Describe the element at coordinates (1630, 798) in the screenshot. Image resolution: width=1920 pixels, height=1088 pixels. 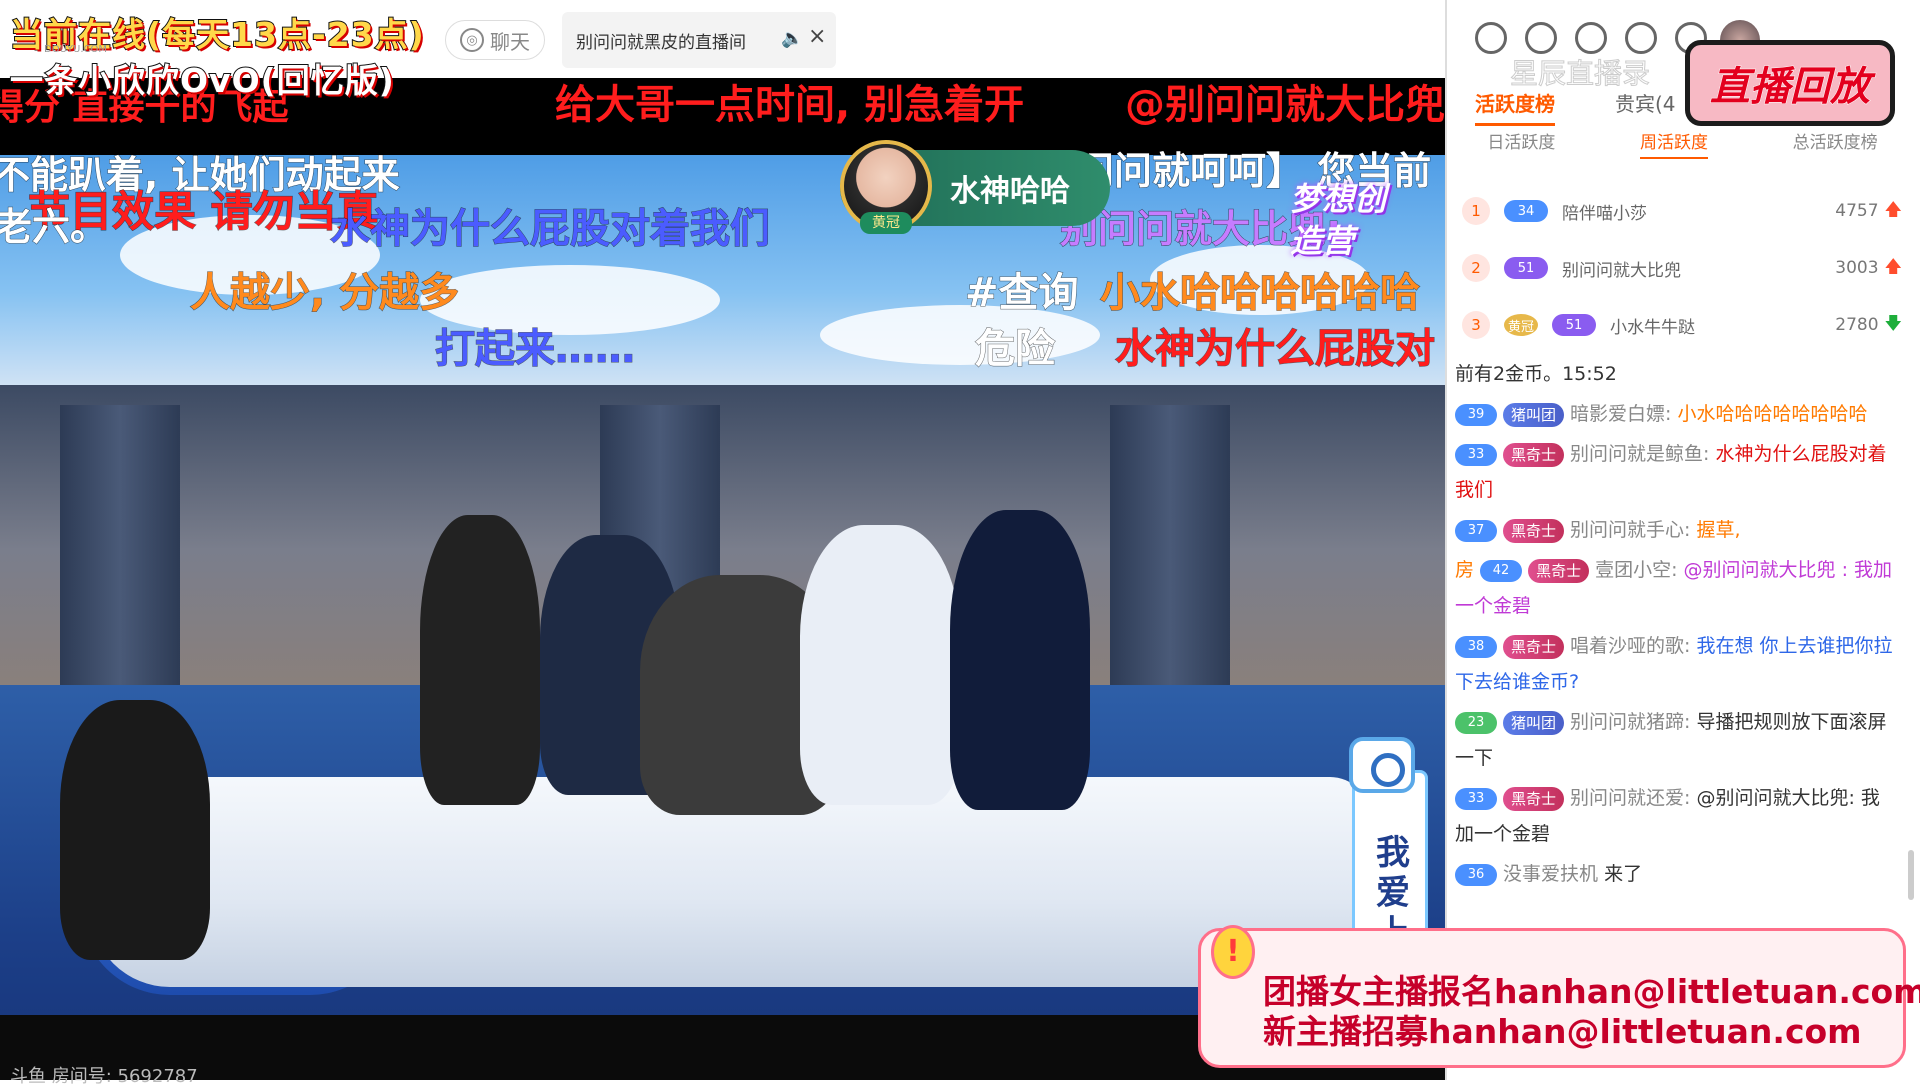
I see `chat-username: 别问问就还爱:` at that location.